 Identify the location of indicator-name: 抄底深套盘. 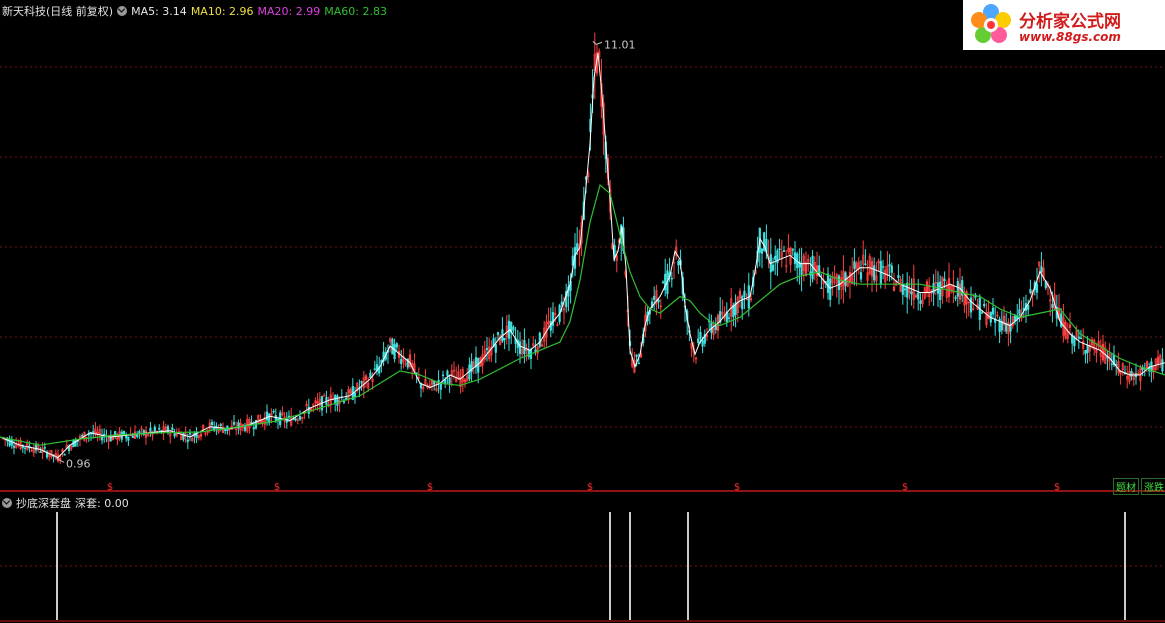
(43, 503).